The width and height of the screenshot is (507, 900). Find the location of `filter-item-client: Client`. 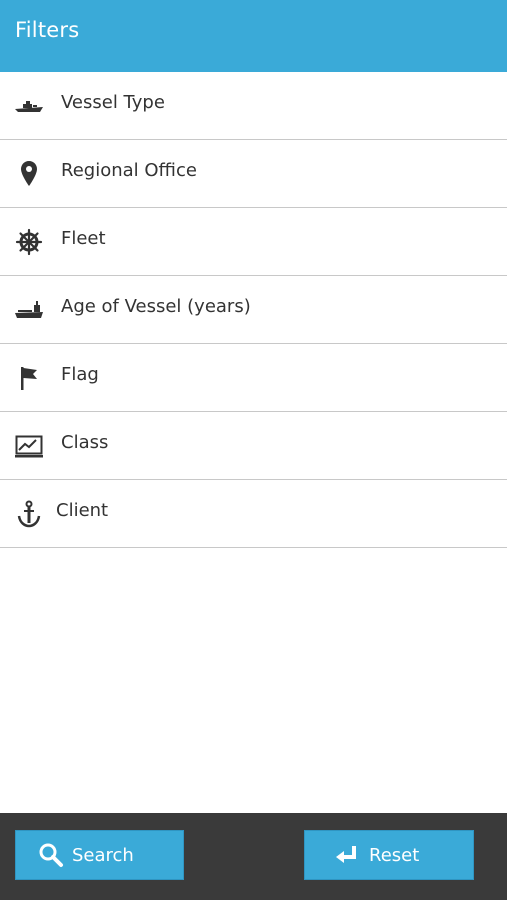

filter-item-client: Client is located at coordinates (253, 514).